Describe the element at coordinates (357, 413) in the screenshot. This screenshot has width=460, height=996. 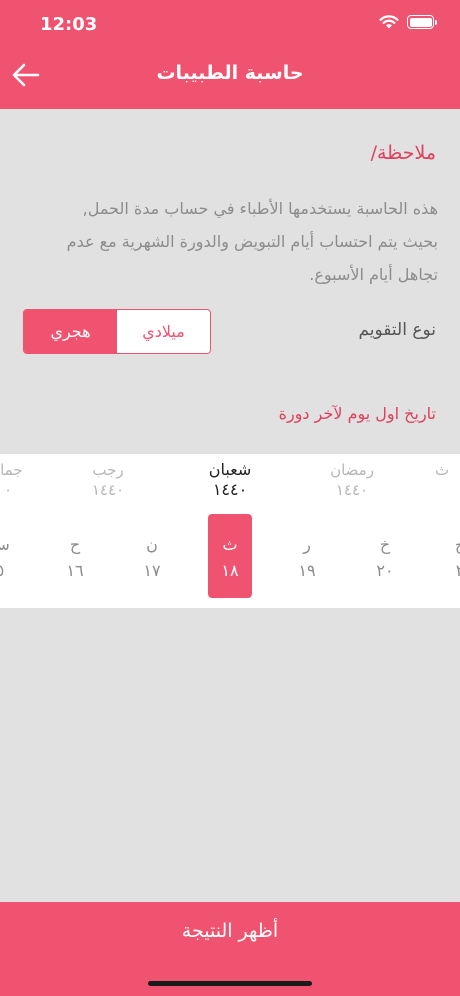
I see `date-picker-label: تاريخ اول يوم لآخر دورة` at that location.